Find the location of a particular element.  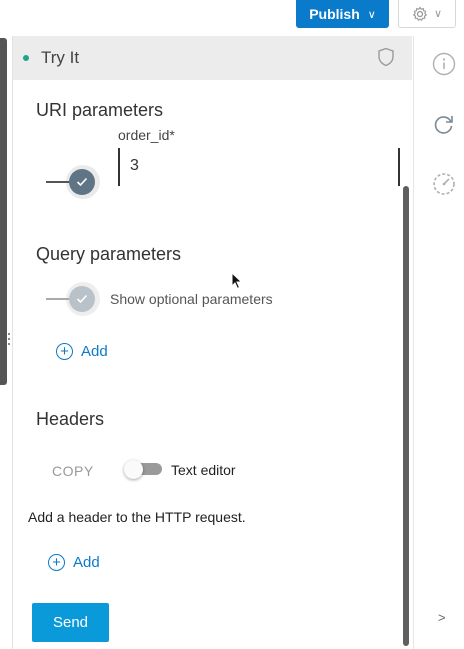

try-it-icon is located at coordinates (444, 124).